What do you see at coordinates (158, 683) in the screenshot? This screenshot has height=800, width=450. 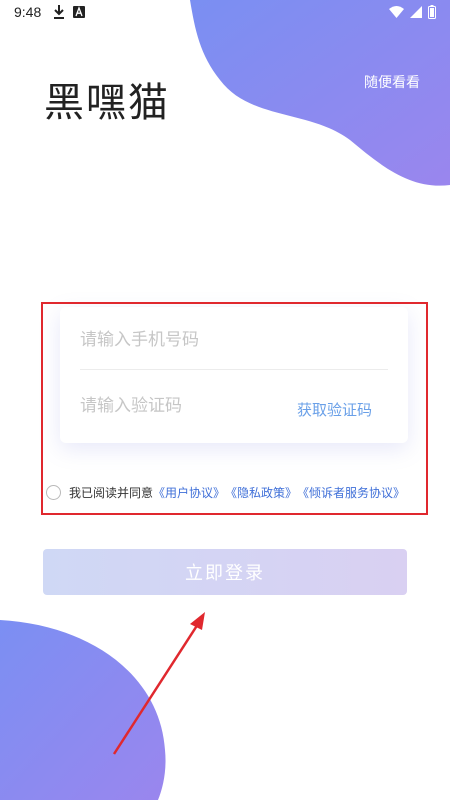 I see `annotation-arrow-icon` at bounding box center [158, 683].